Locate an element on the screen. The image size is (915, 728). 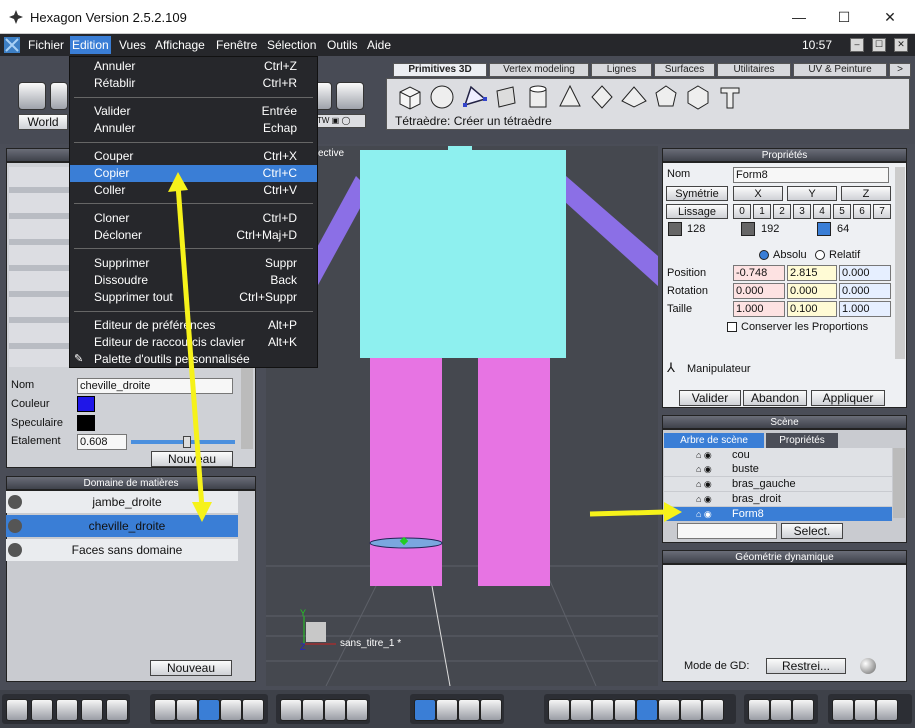
snap-icon is located at coordinates (759, 710).